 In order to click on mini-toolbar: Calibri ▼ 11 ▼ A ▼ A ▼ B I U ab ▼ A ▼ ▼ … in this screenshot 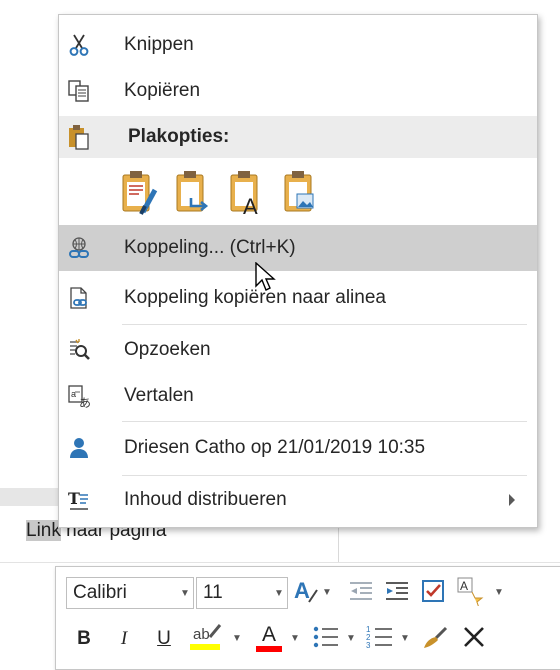, I will do `click(307, 618)`.